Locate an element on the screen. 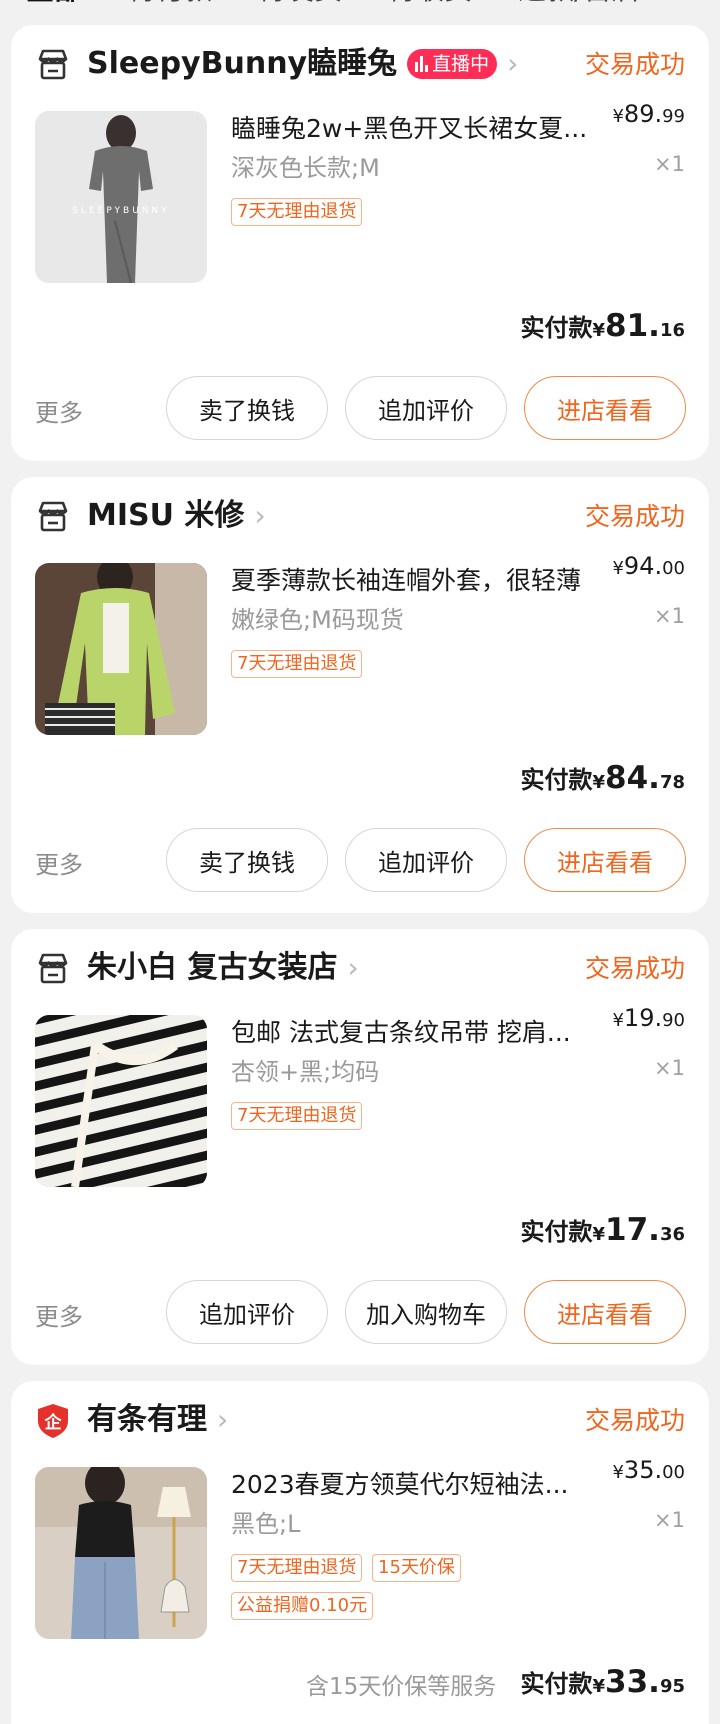 The height and width of the screenshot is (1724, 720). store-name: 朱小白 复古女装店 is located at coordinates (212, 967).